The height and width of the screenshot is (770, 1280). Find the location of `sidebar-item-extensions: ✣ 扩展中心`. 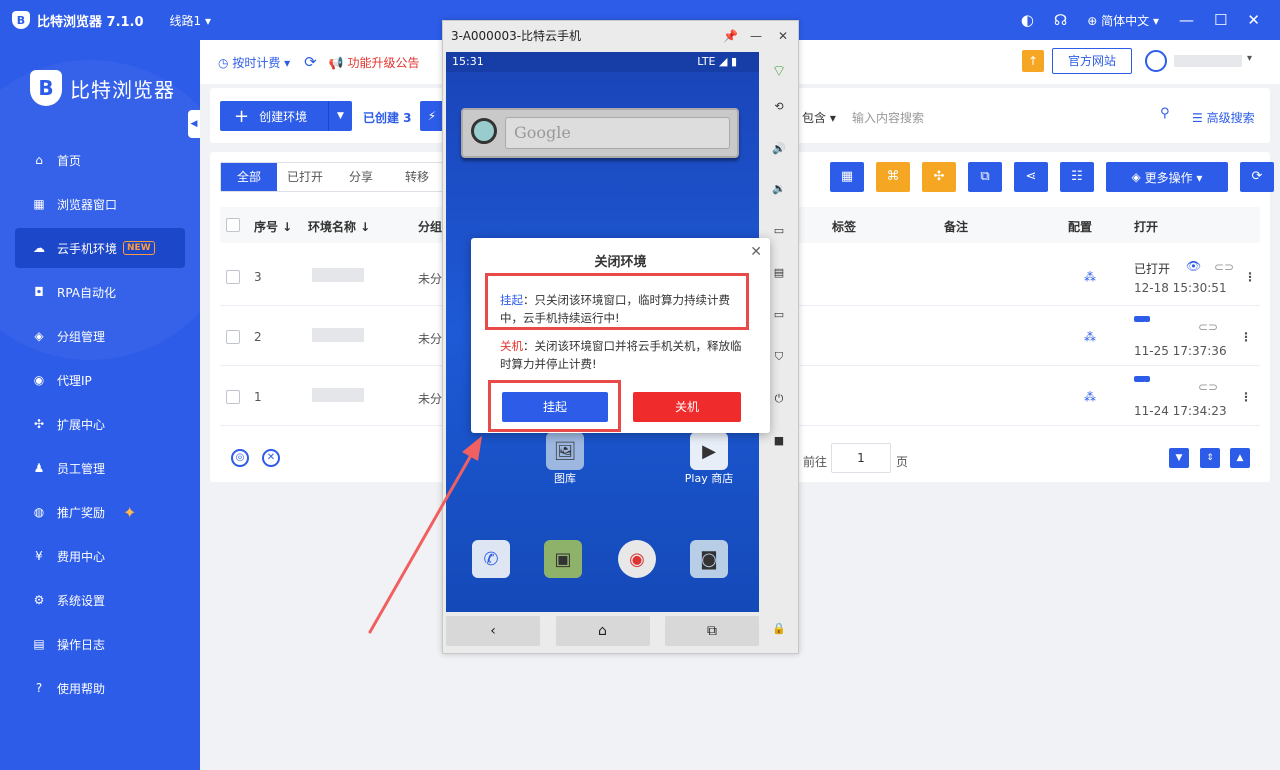

sidebar-item-extensions: ✣ 扩展中心 is located at coordinates (100, 424).